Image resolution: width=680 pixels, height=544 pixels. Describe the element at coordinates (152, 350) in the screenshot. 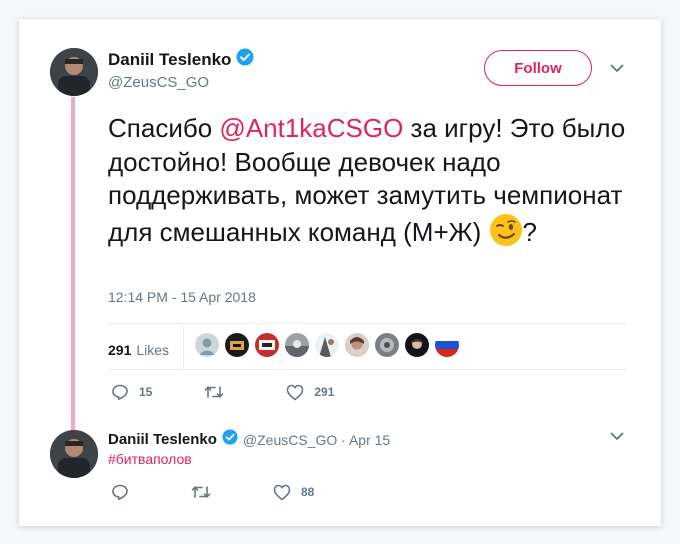

I see `likes-label: Likes` at that location.